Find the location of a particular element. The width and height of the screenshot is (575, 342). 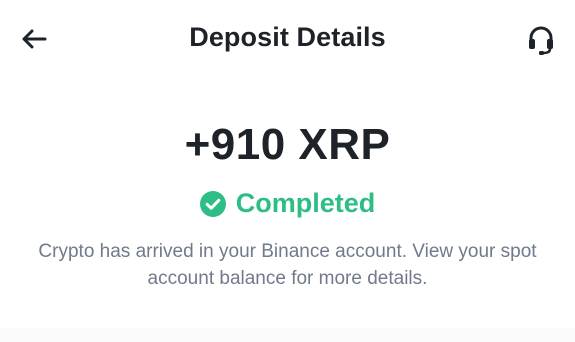

arrow-left-icon is located at coordinates (34, 39).